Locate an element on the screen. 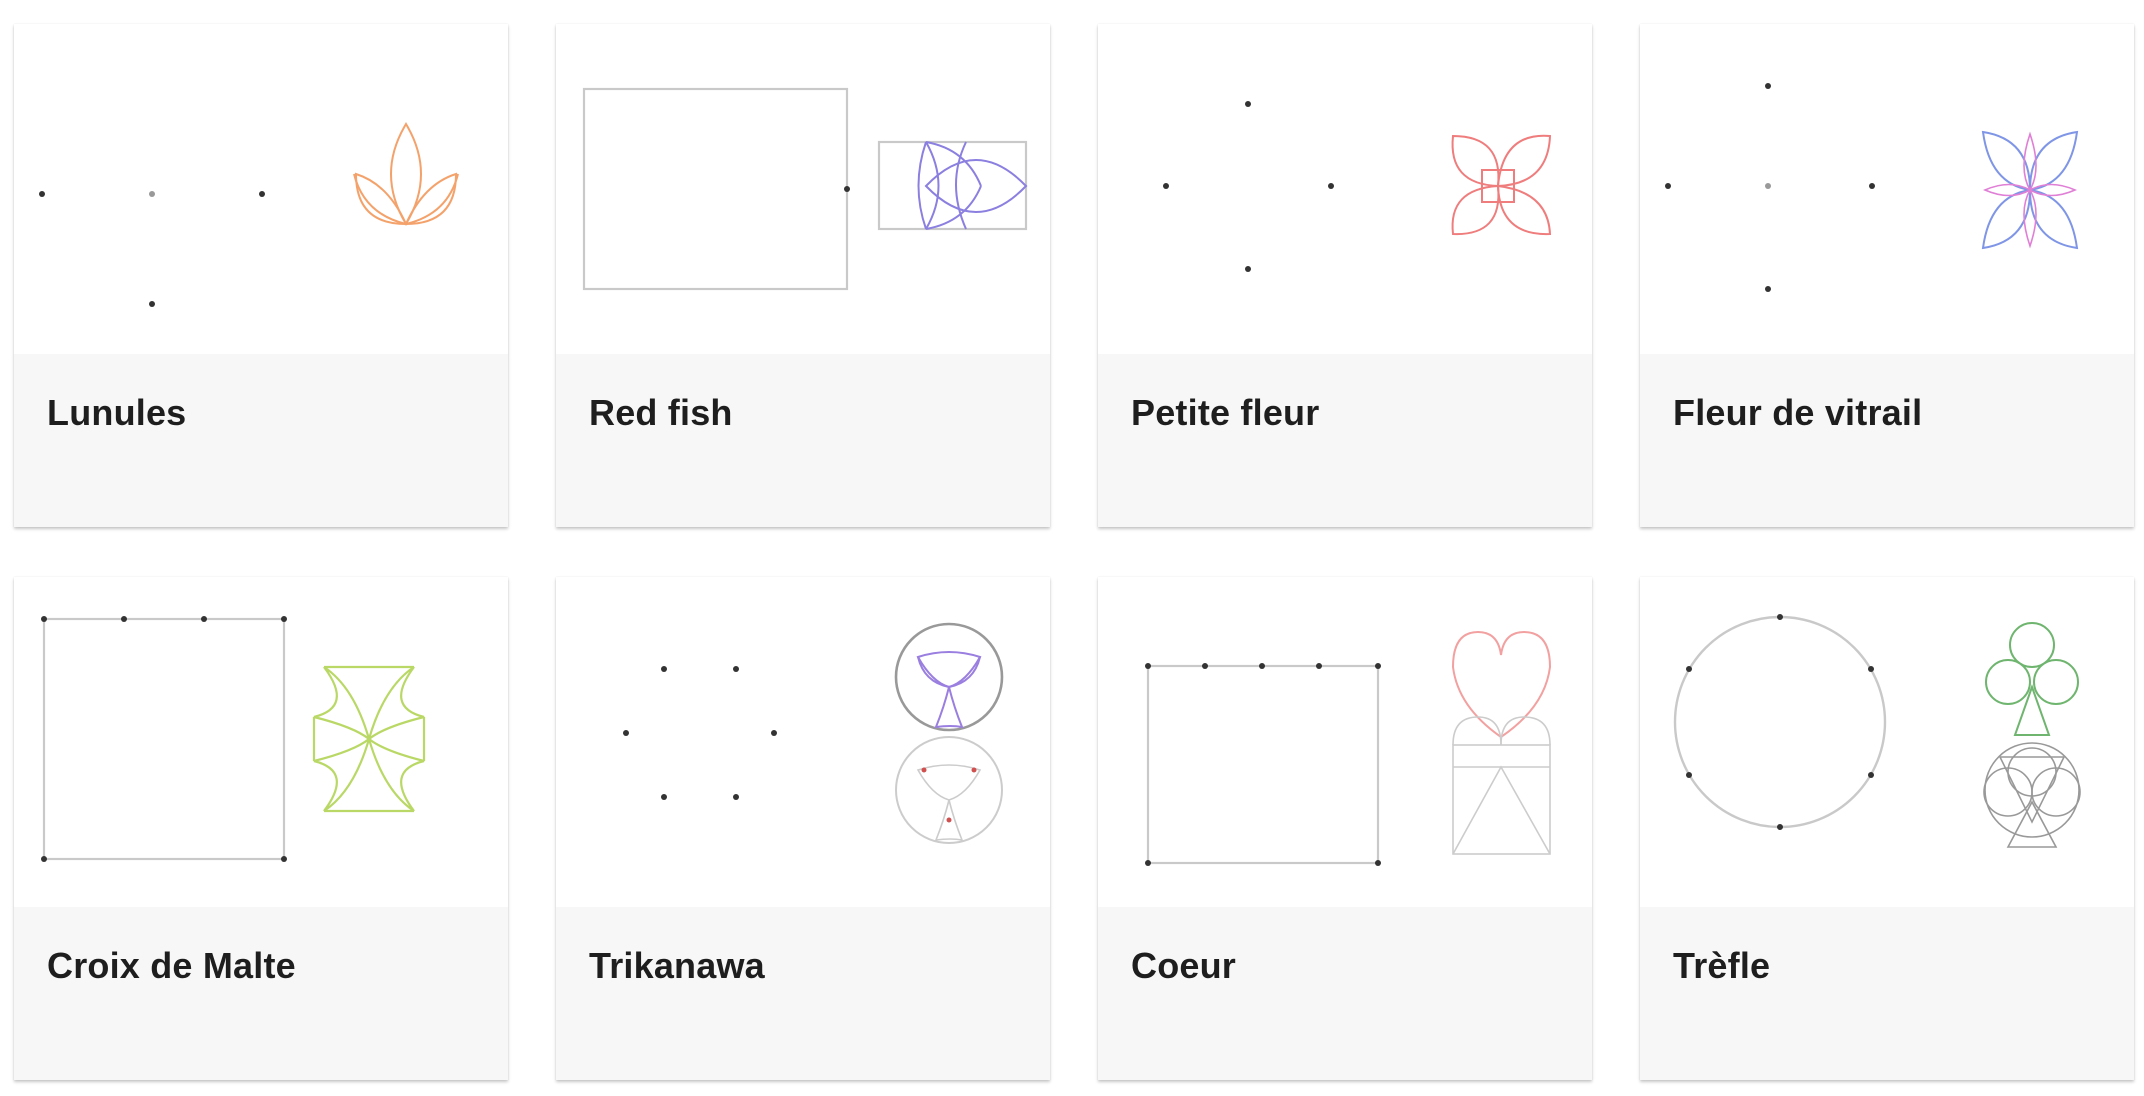  pattern-card-croix-de-malte: Croix de Malte is located at coordinates (261, 828).